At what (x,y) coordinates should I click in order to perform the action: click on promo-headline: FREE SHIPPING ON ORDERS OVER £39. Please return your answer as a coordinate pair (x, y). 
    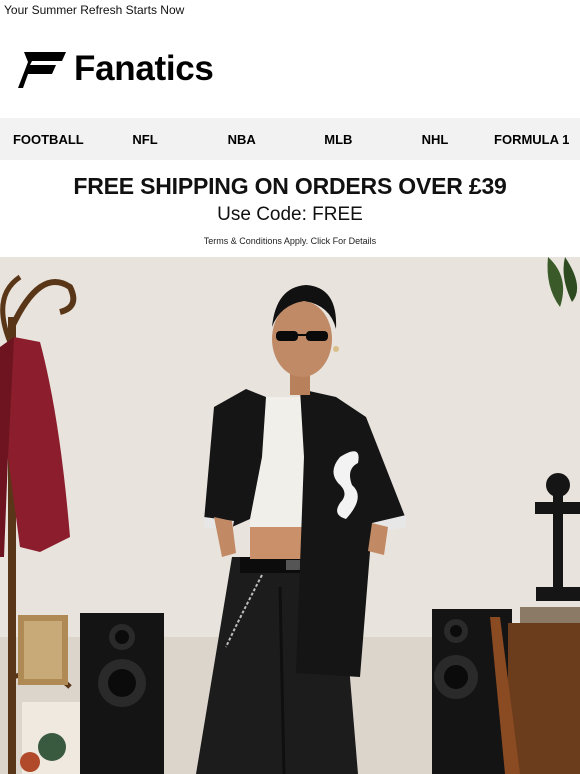
    Looking at the image, I should click on (290, 186).